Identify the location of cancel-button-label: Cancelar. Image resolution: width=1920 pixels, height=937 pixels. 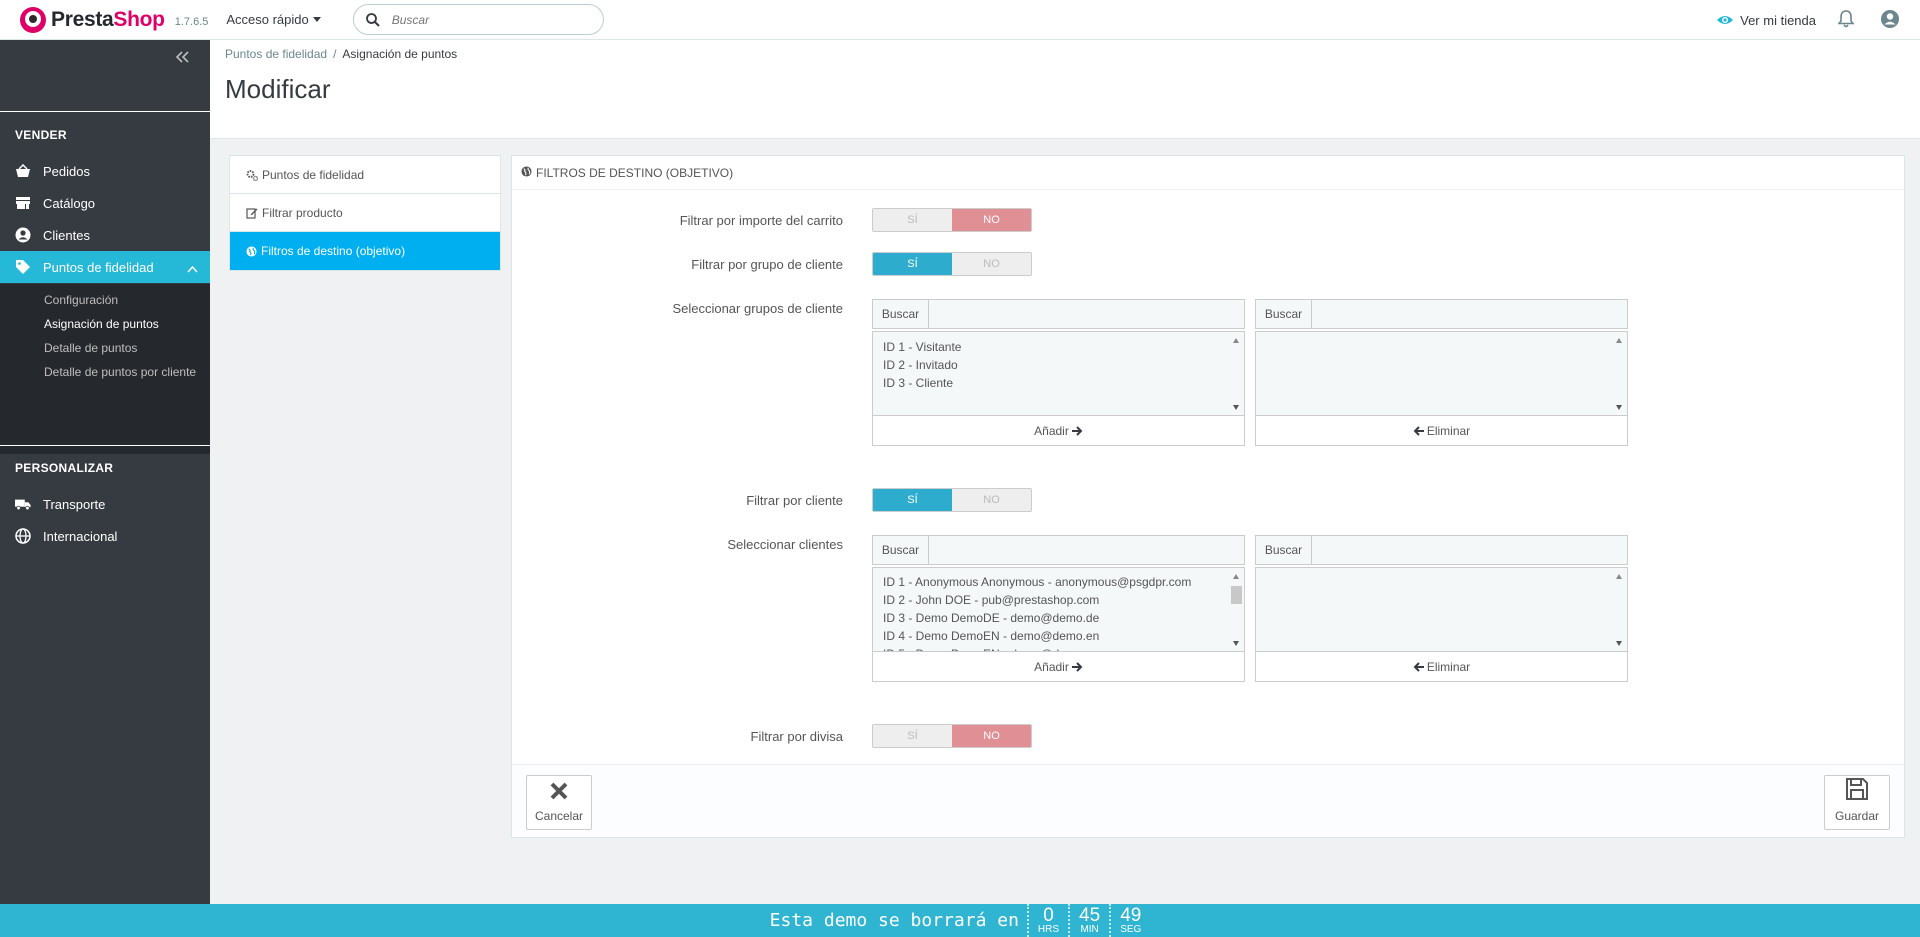
(559, 816).